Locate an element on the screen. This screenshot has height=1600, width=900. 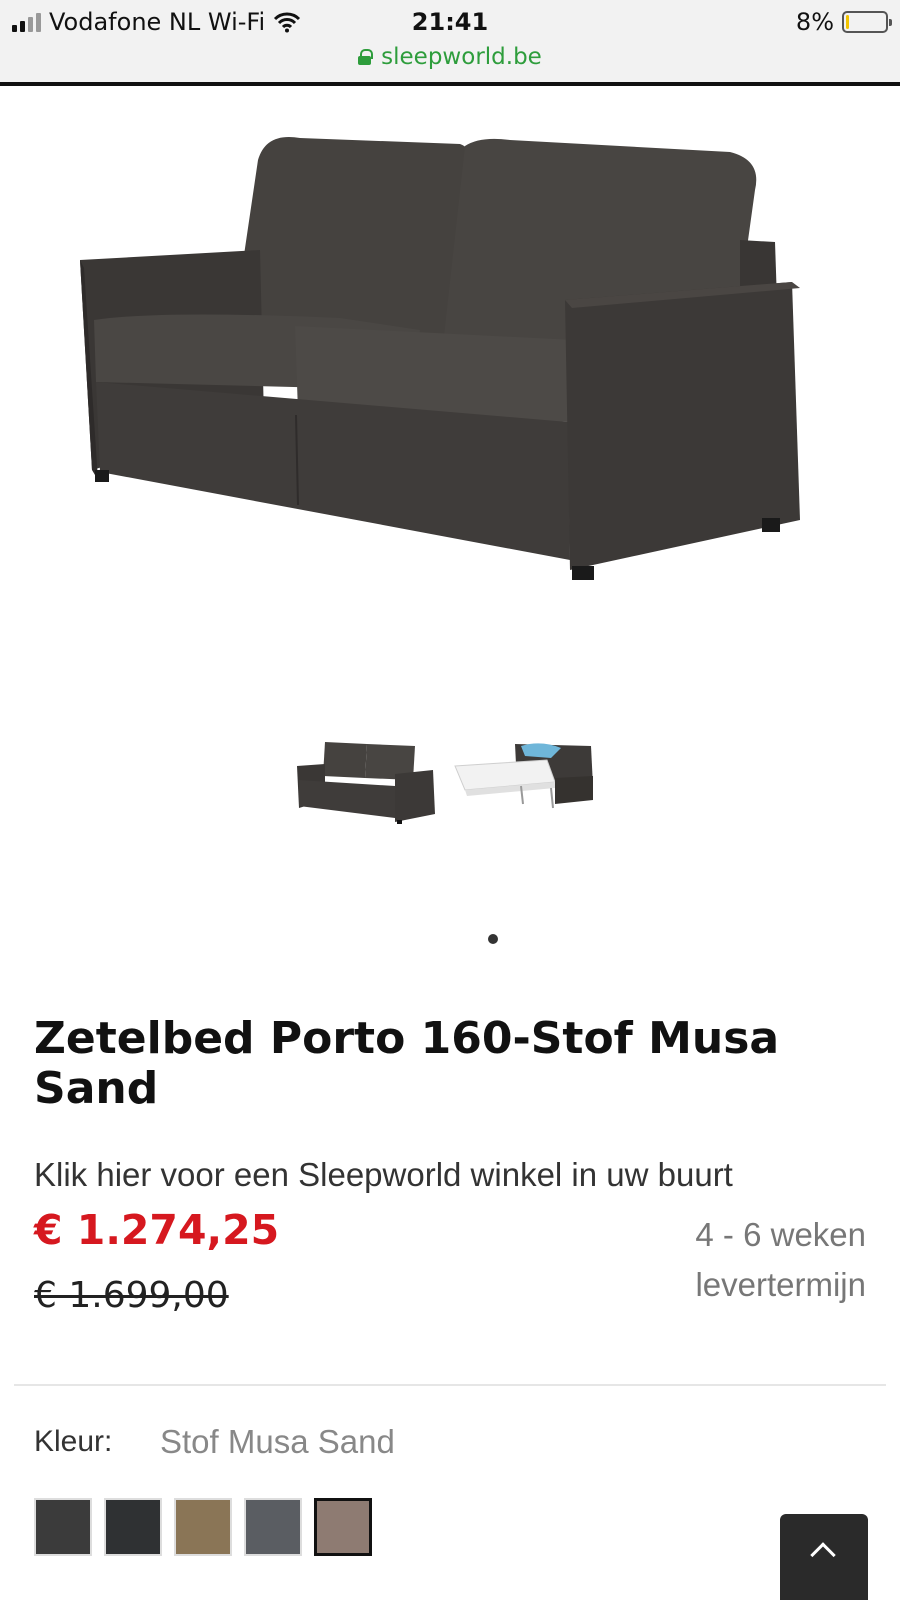
color-label: Kleur: is located at coordinates (73, 1441).